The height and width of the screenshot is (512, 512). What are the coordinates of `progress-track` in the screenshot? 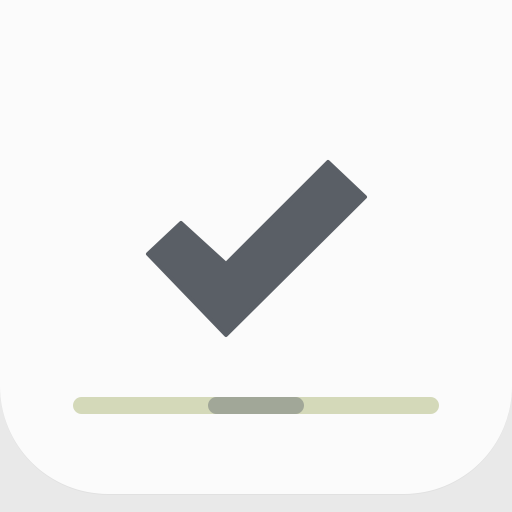 It's located at (256, 405).